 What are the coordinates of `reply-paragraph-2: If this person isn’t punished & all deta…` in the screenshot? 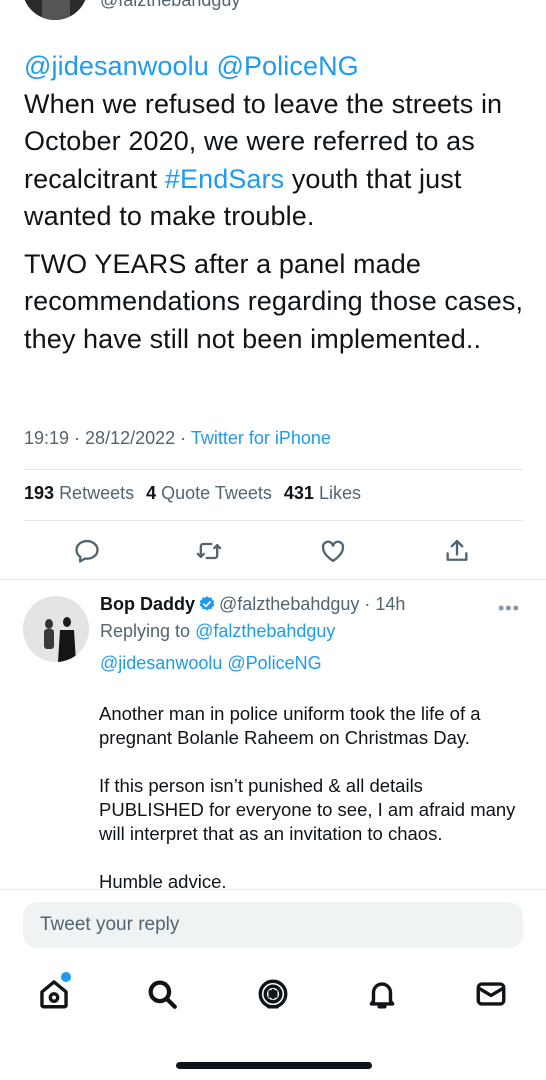 It's located at (307, 809).